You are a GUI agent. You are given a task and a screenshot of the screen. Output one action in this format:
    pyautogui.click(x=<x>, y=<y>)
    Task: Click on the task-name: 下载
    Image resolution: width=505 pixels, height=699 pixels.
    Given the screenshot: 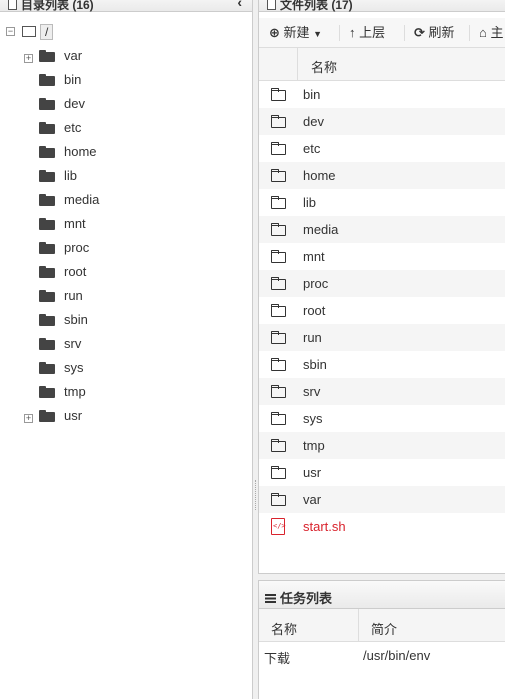 What is the action you would take?
    pyautogui.click(x=277, y=658)
    